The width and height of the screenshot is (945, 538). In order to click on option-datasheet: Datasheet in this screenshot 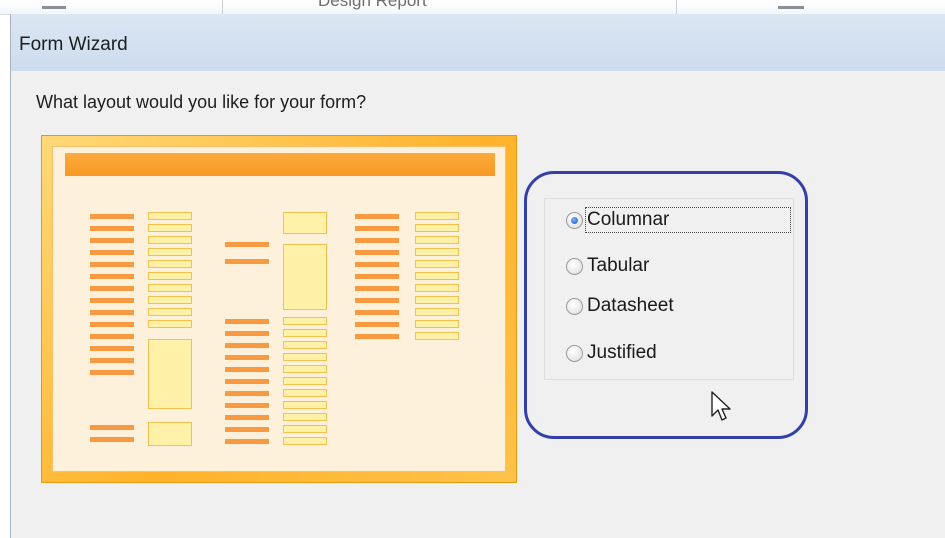, I will do `click(671, 306)`.